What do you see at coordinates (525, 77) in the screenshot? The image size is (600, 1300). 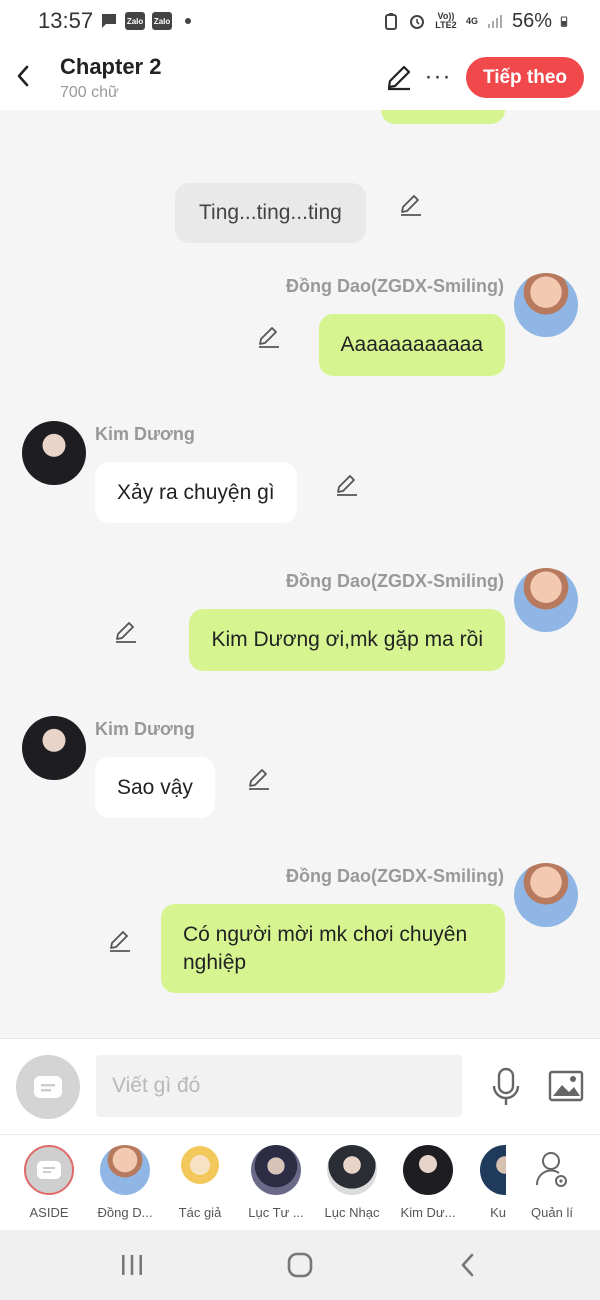 I see `next-chapter-button: Tiếp theo` at bounding box center [525, 77].